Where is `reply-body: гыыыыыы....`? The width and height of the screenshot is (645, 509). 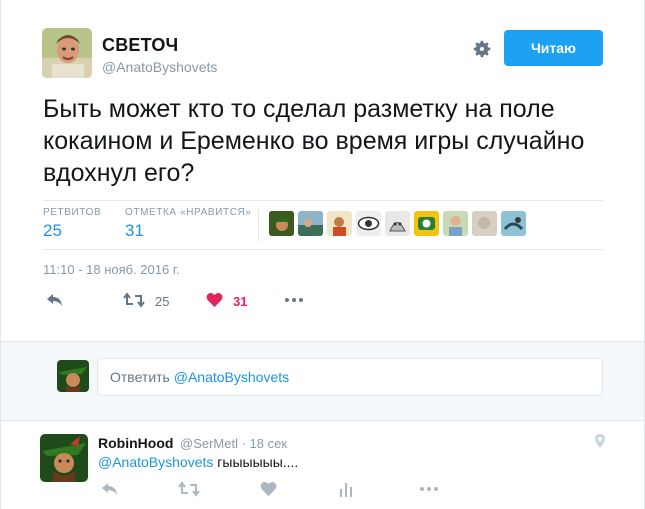 reply-body: гыыыыыы.... is located at coordinates (258, 462).